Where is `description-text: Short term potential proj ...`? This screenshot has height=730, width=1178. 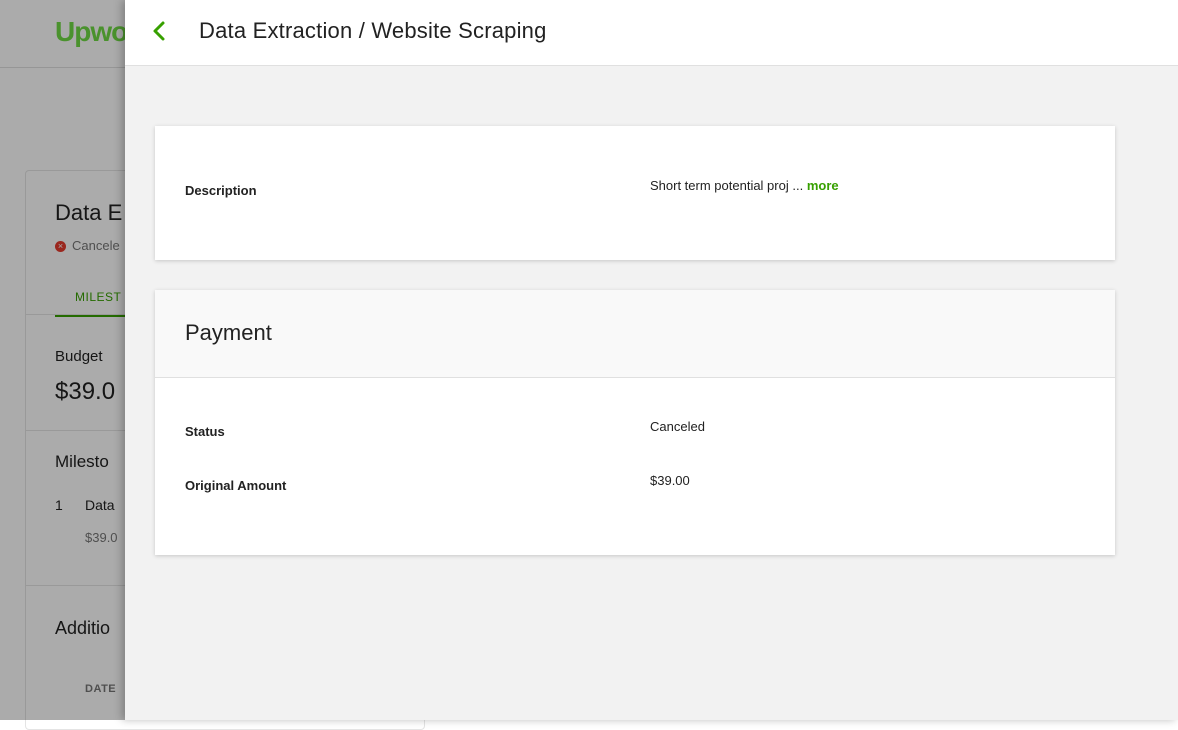 description-text: Short term potential proj ... is located at coordinates (727, 185).